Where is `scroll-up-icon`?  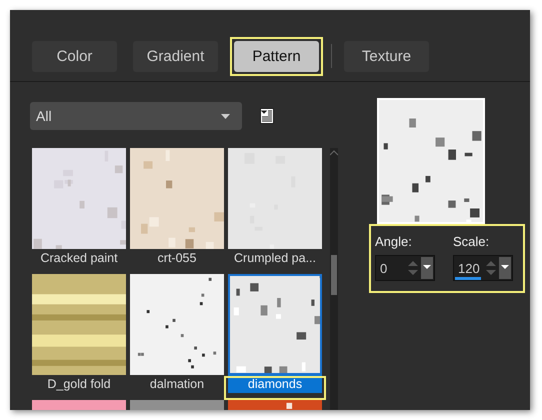 scroll-up-icon is located at coordinates (334, 153).